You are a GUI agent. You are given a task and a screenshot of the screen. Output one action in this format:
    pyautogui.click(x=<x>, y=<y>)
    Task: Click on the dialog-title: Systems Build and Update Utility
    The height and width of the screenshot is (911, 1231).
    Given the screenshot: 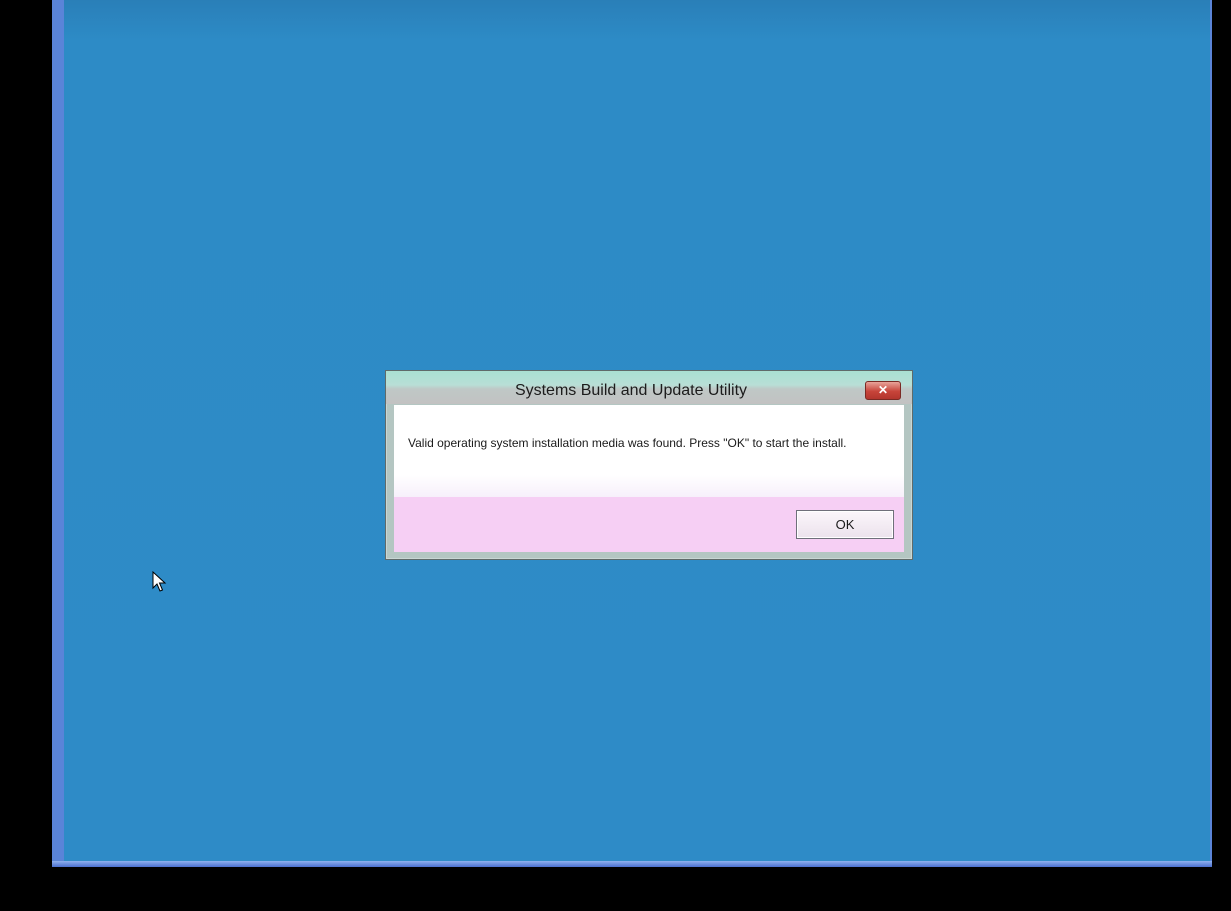 What is the action you would take?
    pyautogui.click(x=631, y=390)
    